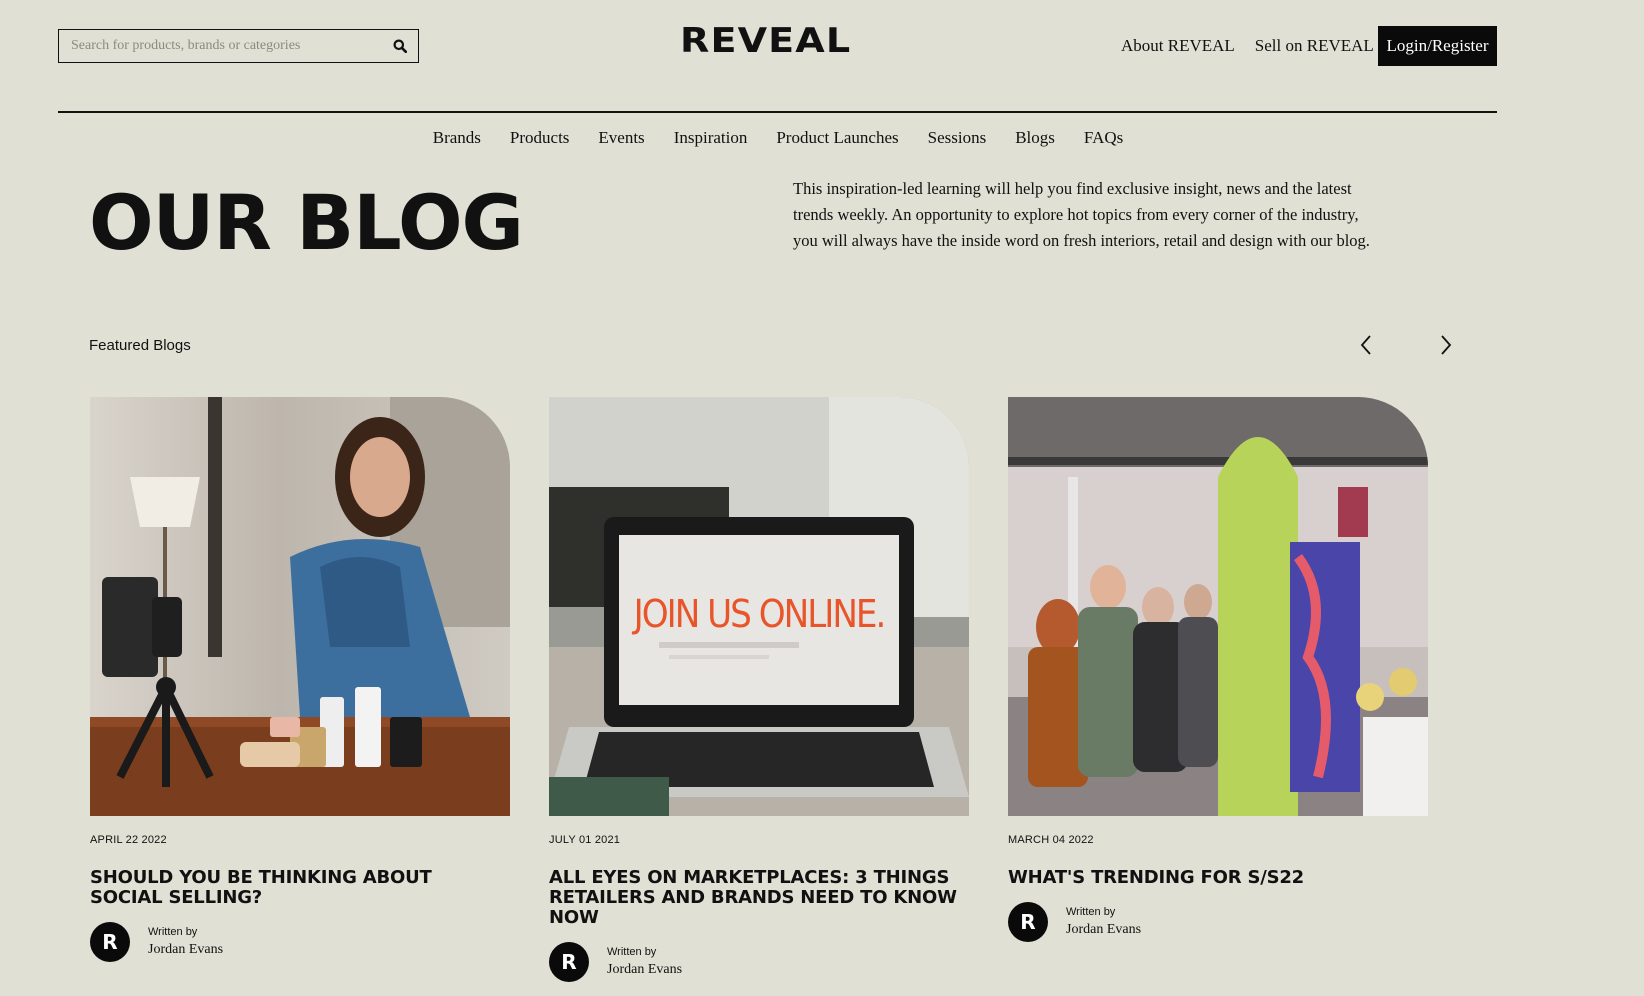  I want to click on nav-item-faqs: FAQs, so click(1103, 138).